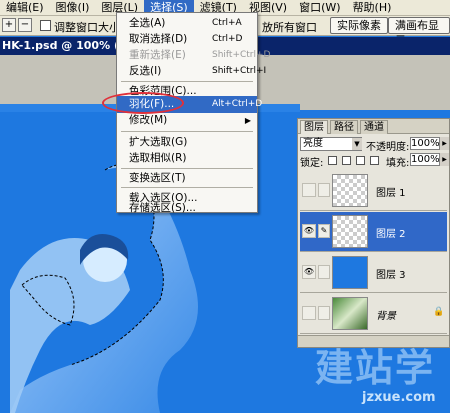 The width and height of the screenshot is (450, 413). What do you see at coordinates (187, 158) in the screenshot?
I see `menu-item-similar: 选取相似(R)` at bounding box center [187, 158].